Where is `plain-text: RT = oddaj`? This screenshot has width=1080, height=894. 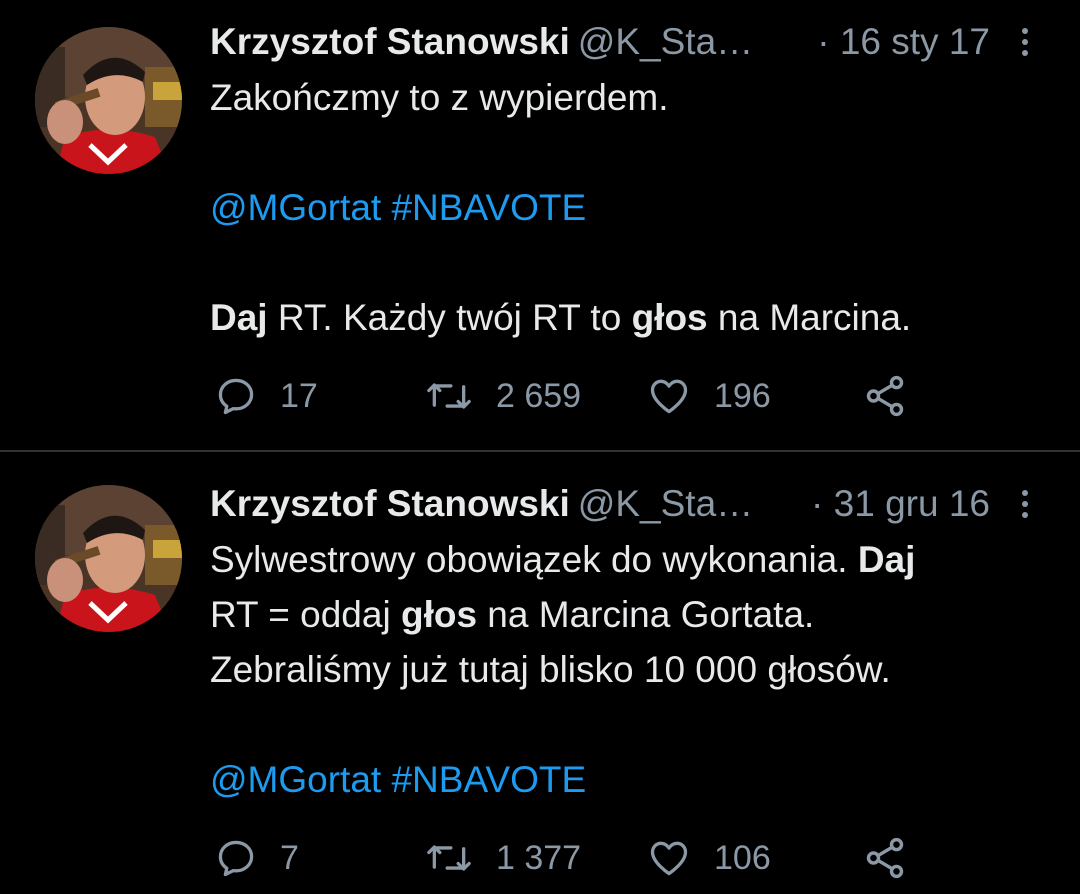
plain-text: RT = oddaj is located at coordinates (305, 614).